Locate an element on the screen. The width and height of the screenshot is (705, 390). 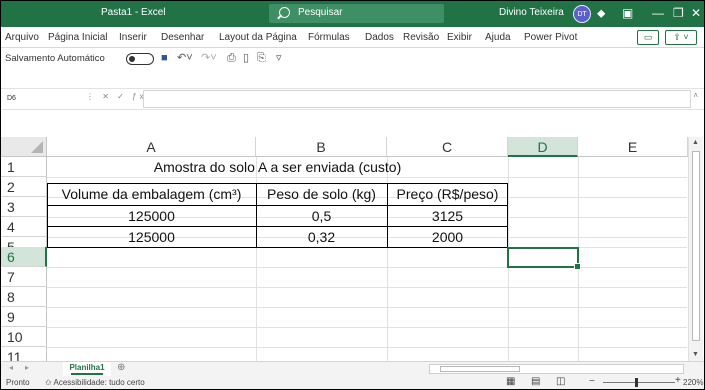
tab-arquivo: Arquivo is located at coordinates (22, 37).